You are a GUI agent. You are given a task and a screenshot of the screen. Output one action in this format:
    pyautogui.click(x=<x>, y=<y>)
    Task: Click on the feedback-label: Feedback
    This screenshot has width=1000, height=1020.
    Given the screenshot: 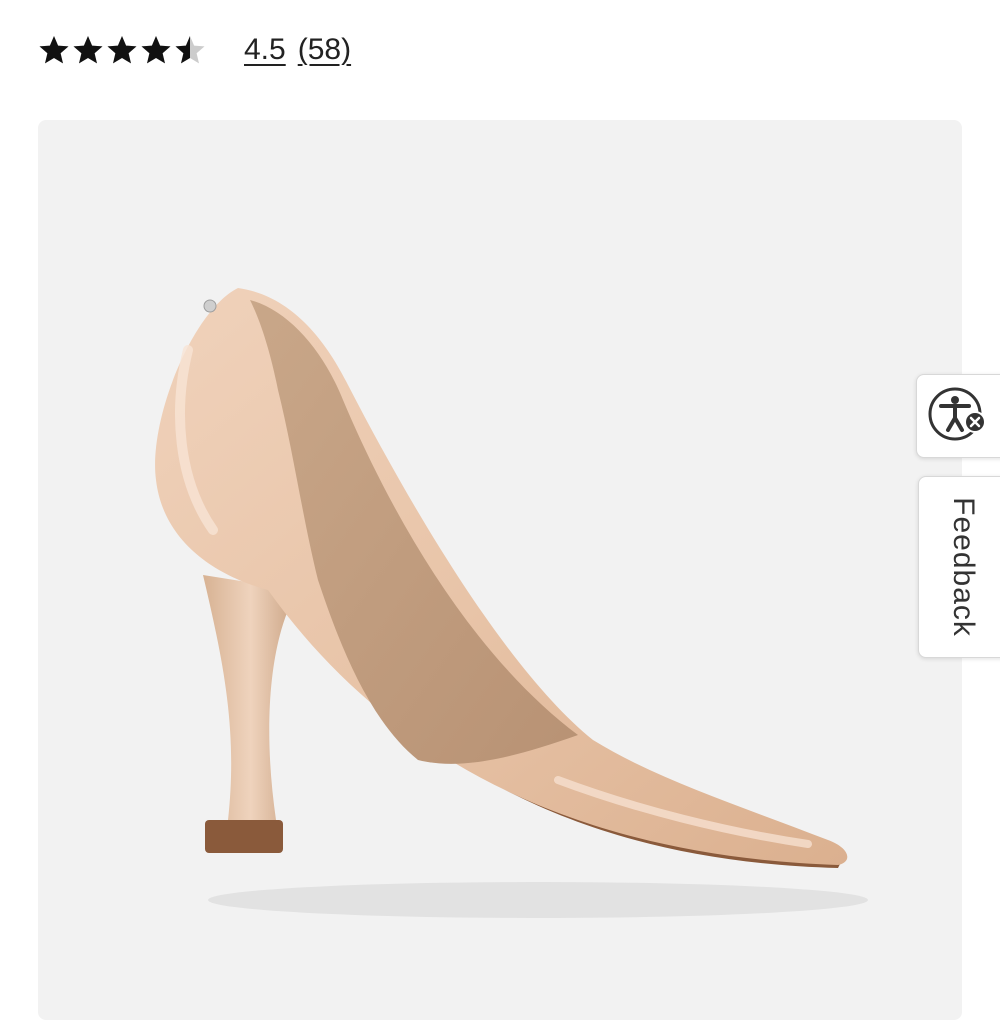 What is the action you would take?
    pyautogui.click(x=963, y=567)
    